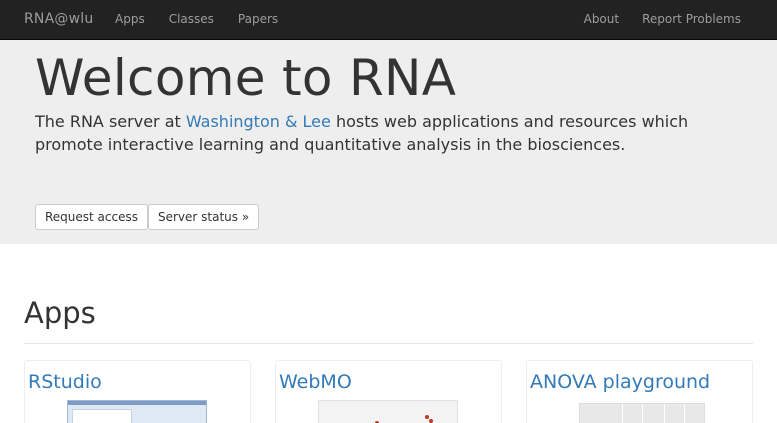 Image resolution: width=777 pixels, height=423 pixels. I want to click on rstudio-screenshot-icon, so click(137, 411).